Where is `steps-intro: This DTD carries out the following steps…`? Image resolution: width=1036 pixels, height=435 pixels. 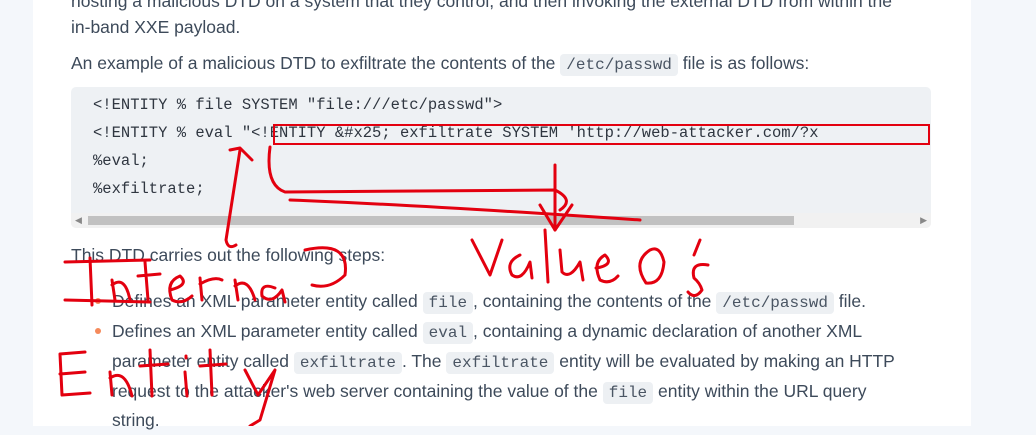
steps-intro: This DTD carries out the following steps… is located at coordinates (228, 255).